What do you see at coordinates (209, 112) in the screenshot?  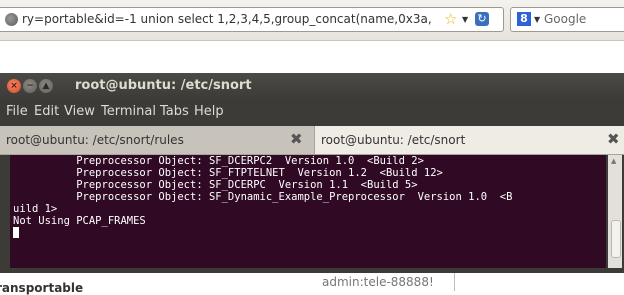 I see `menu-help: Help` at bounding box center [209, 112].